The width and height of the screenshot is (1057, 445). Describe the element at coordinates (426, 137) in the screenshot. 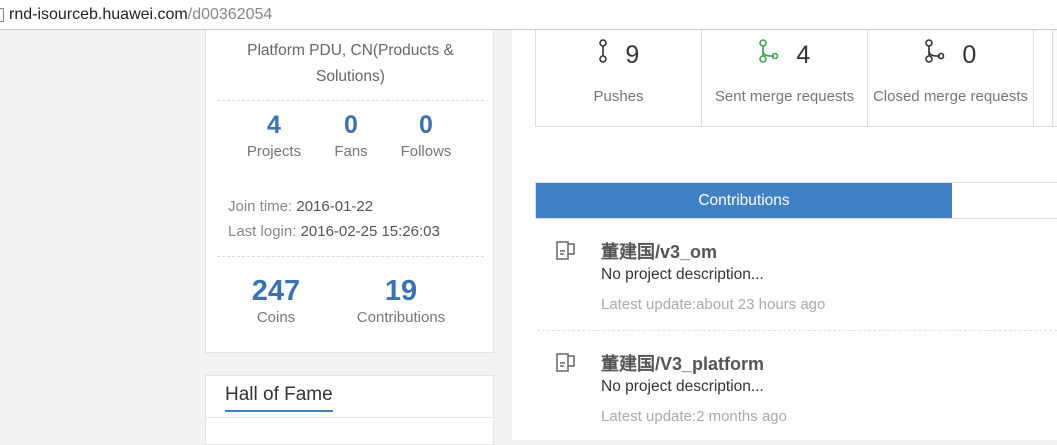

I see `follows-stat: 0 Follows` at that location.